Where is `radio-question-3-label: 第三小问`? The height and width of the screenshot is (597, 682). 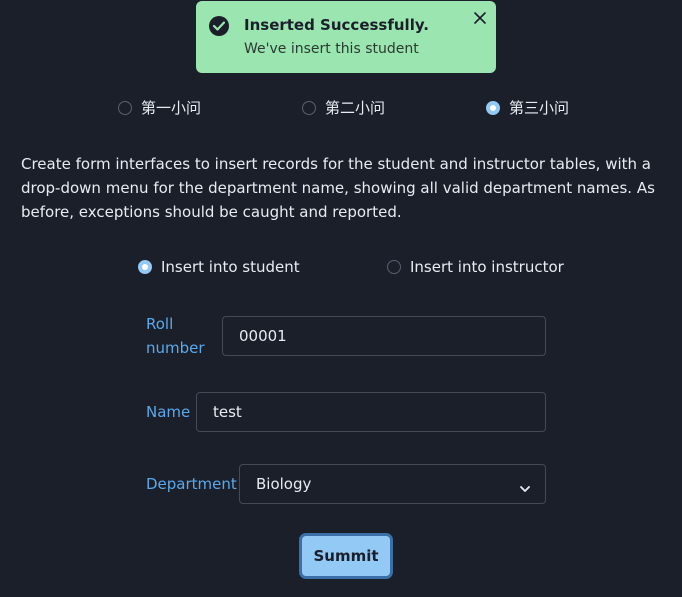 radio-question-3-label: 第三小问 is located at coordinates (539, 108).